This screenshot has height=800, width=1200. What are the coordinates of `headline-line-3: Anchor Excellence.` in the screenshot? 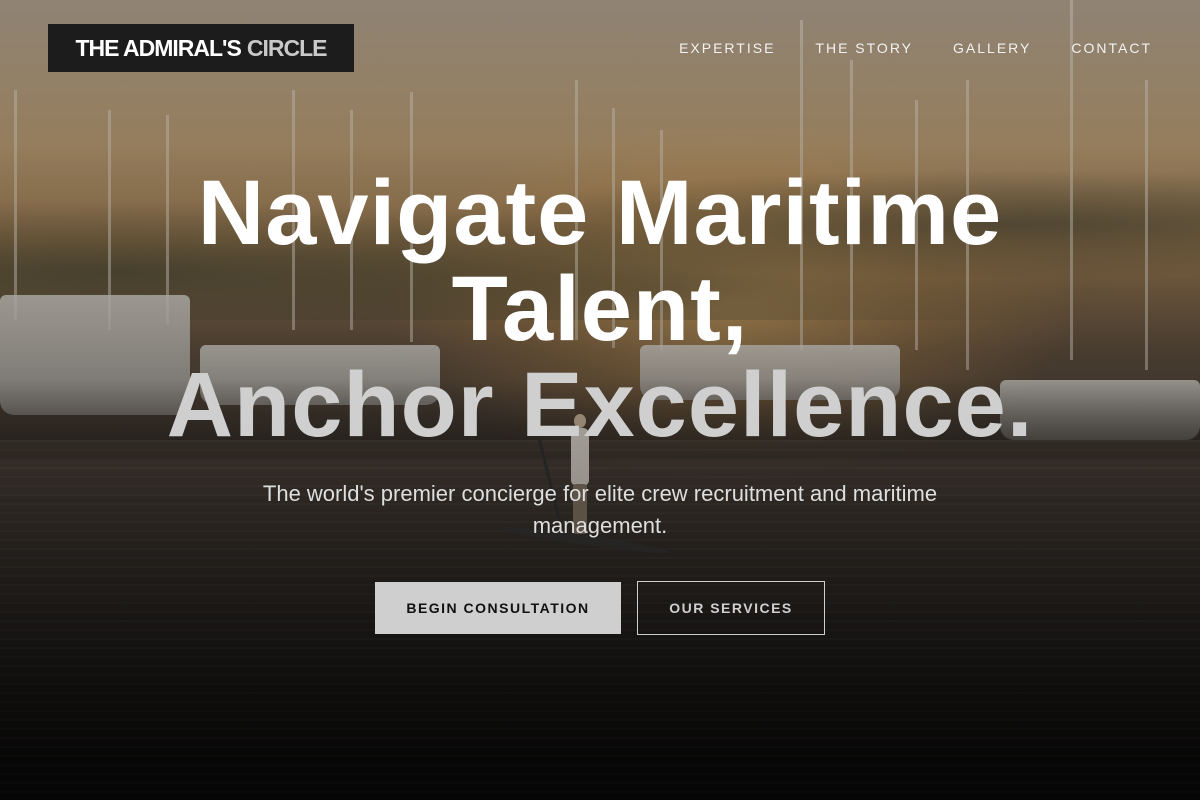 It's located at (600, 405).